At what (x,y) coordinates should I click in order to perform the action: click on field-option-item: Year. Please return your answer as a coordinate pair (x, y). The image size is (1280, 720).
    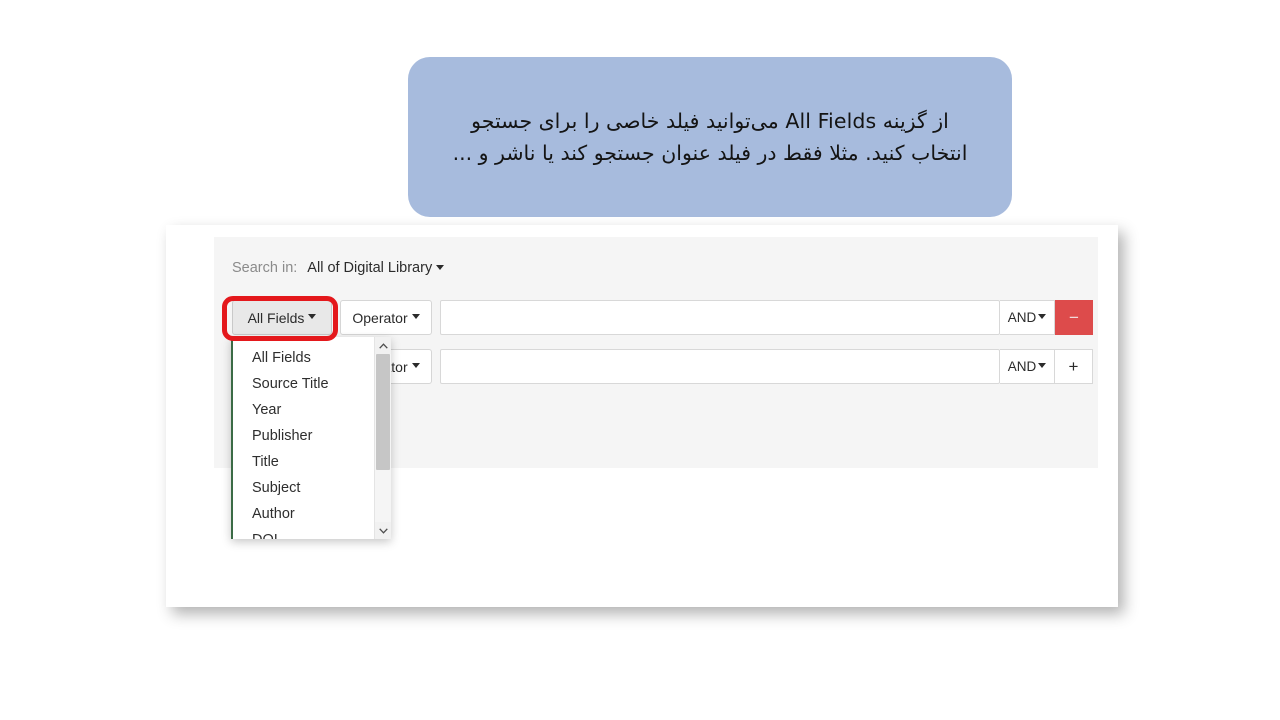
    Looking at the image, I should click on (303, 410).